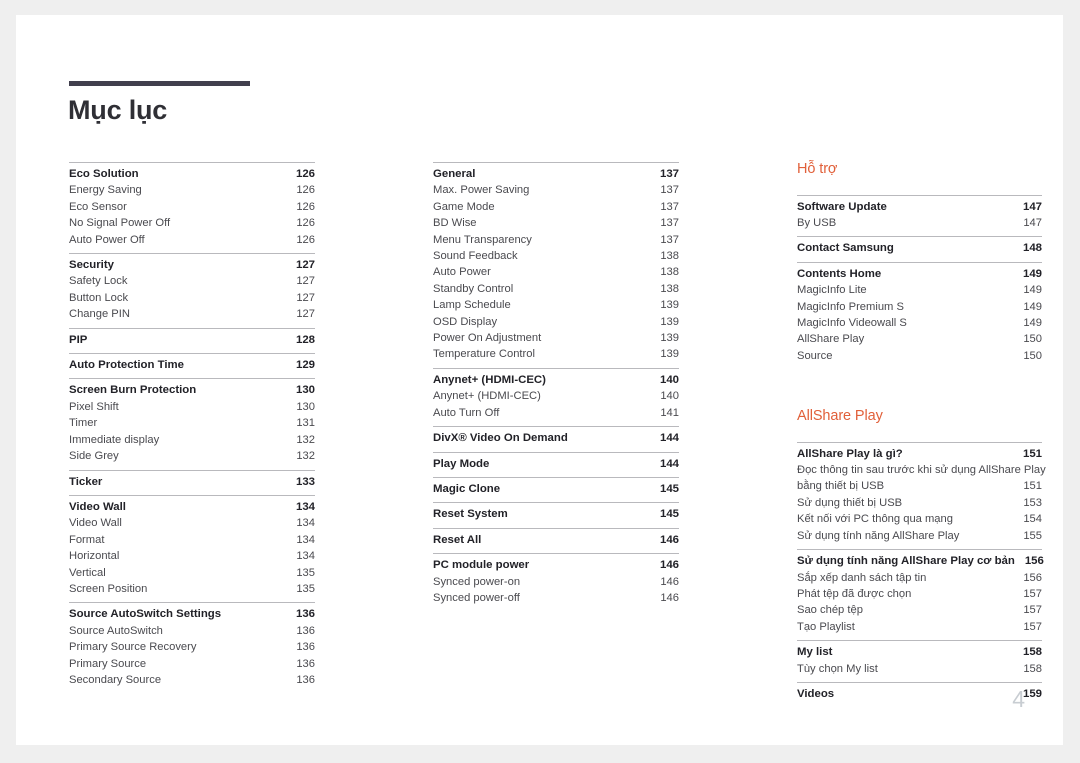 This screenshot has height=763, width=1080. I want to click on toc-entry-row: Sử dụng thiết bị USB 153, so click(919, 503).